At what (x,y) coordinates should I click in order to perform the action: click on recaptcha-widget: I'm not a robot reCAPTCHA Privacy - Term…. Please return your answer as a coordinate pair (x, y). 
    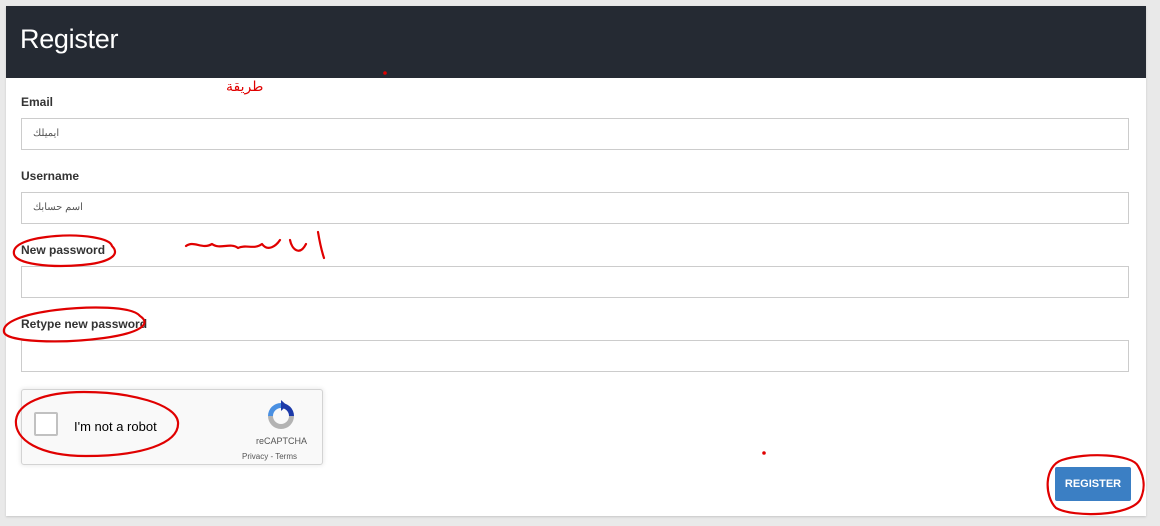
    Looking at the image, I should click on (172, 427).